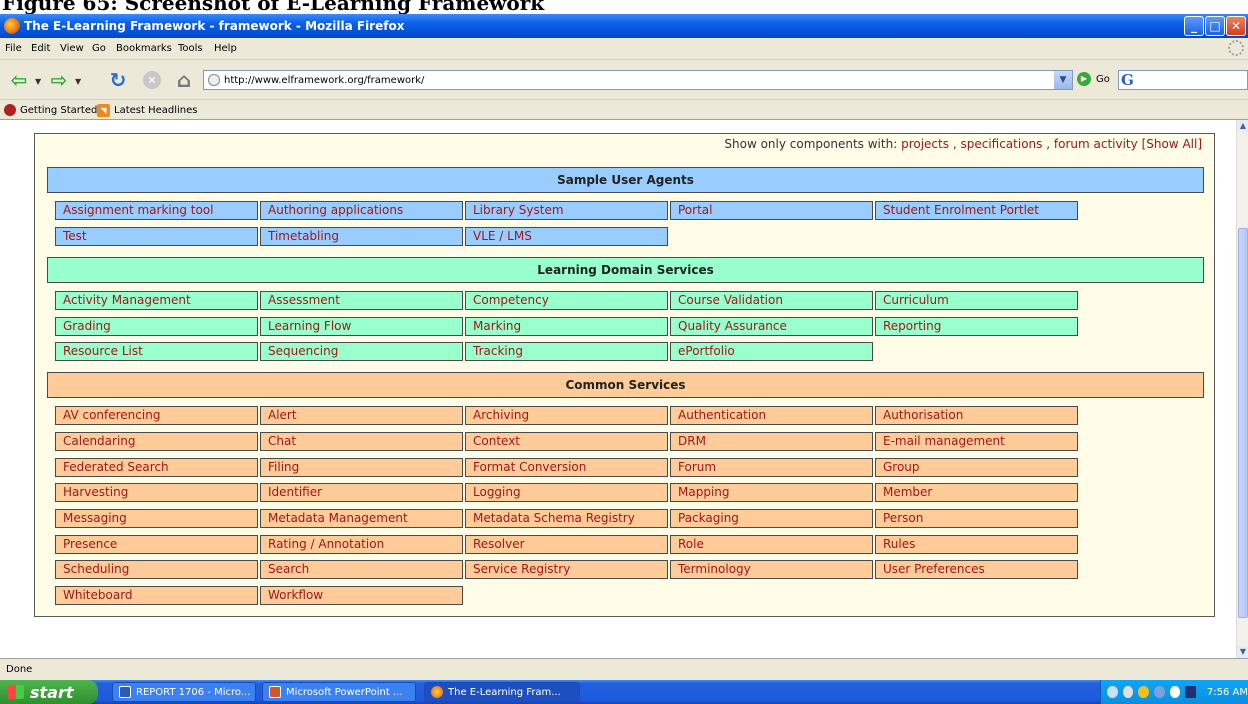 This screenshot has width=1248, height=704. What do you see at coordinates (566, 544) in the screenshot?
I see `component-resolver: Resolver` at bounding box center [566, 544].